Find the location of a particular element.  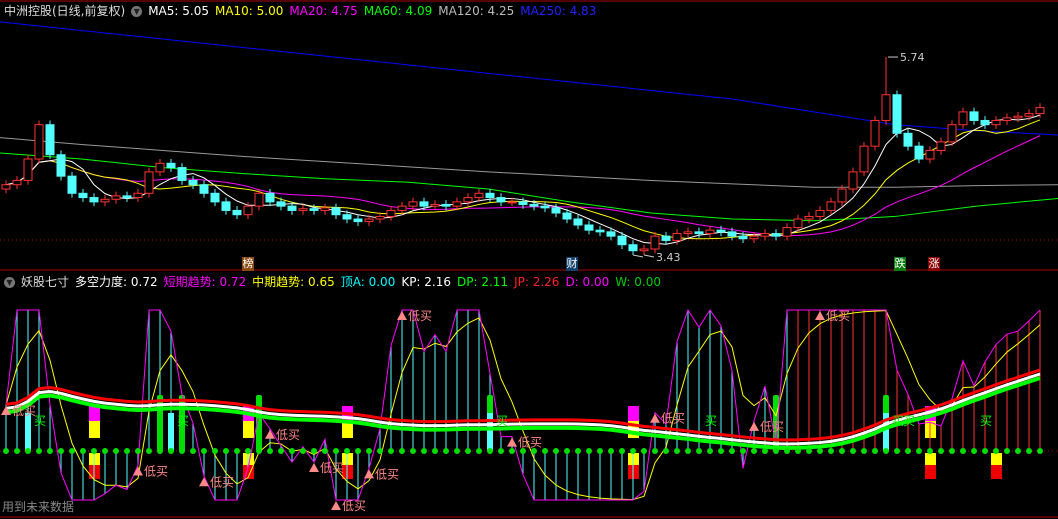

tag-zhang: 涨 is located at coordinates (934, 264).